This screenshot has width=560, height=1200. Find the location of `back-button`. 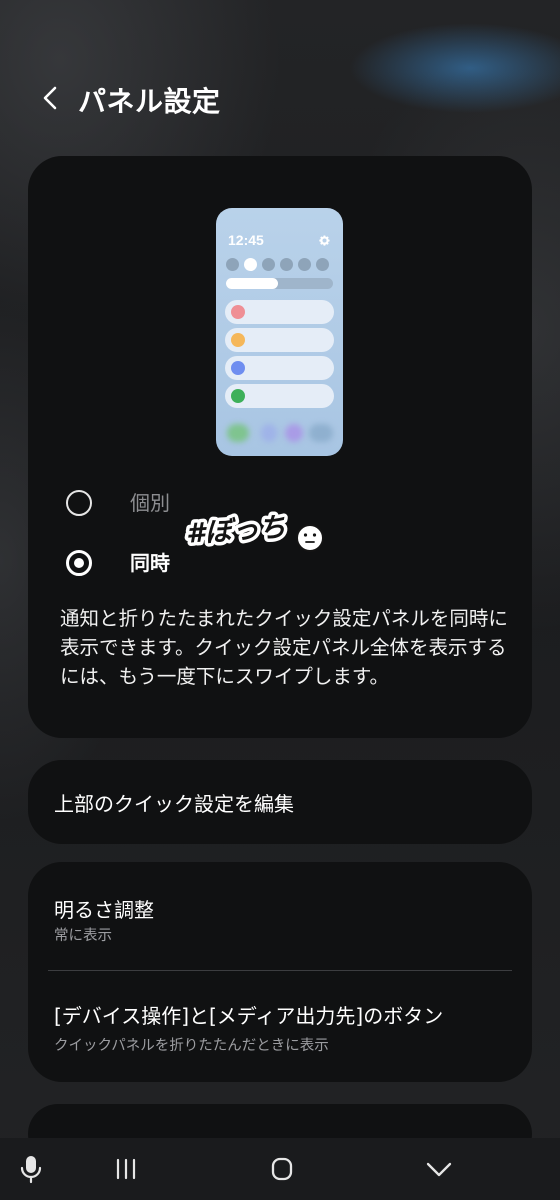

back-button is located at coordinates (52, 98).